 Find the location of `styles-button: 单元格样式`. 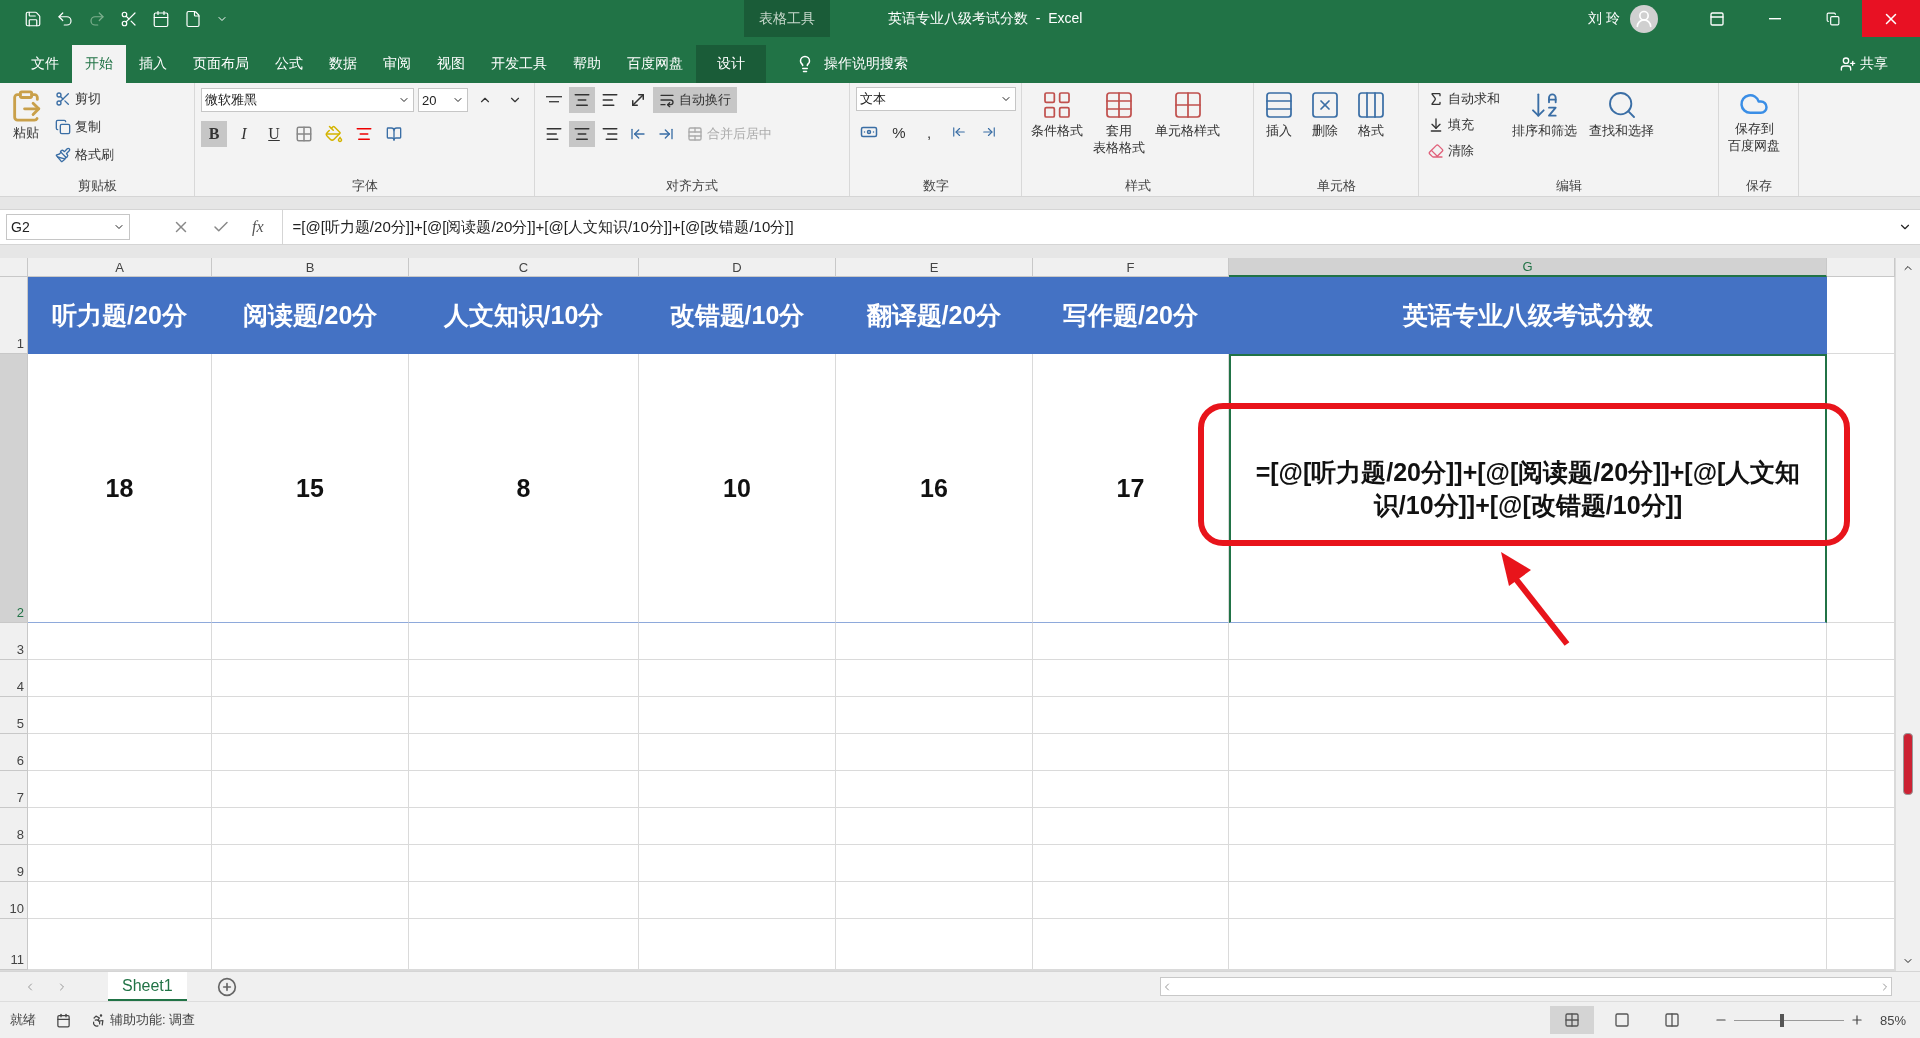

styles-button: 单元格样式 is located at coordinates (1187, 113).